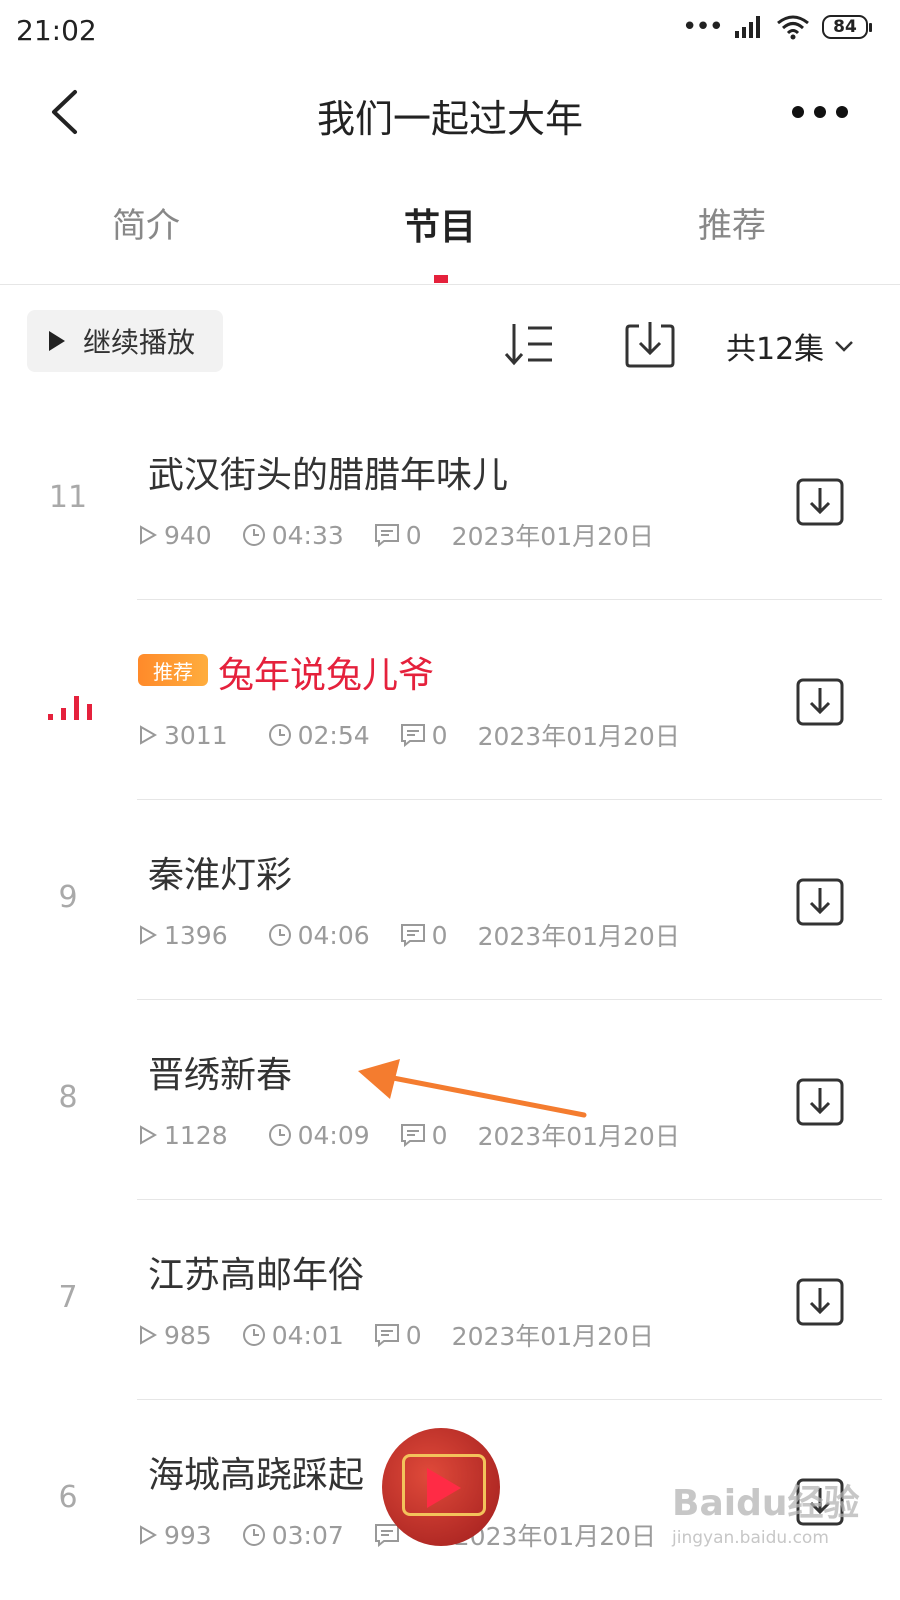 The height and width of the screenshot is (1600, 900). I want to click on list-toolbar: 继续播放 共12集, so click(450, 345).